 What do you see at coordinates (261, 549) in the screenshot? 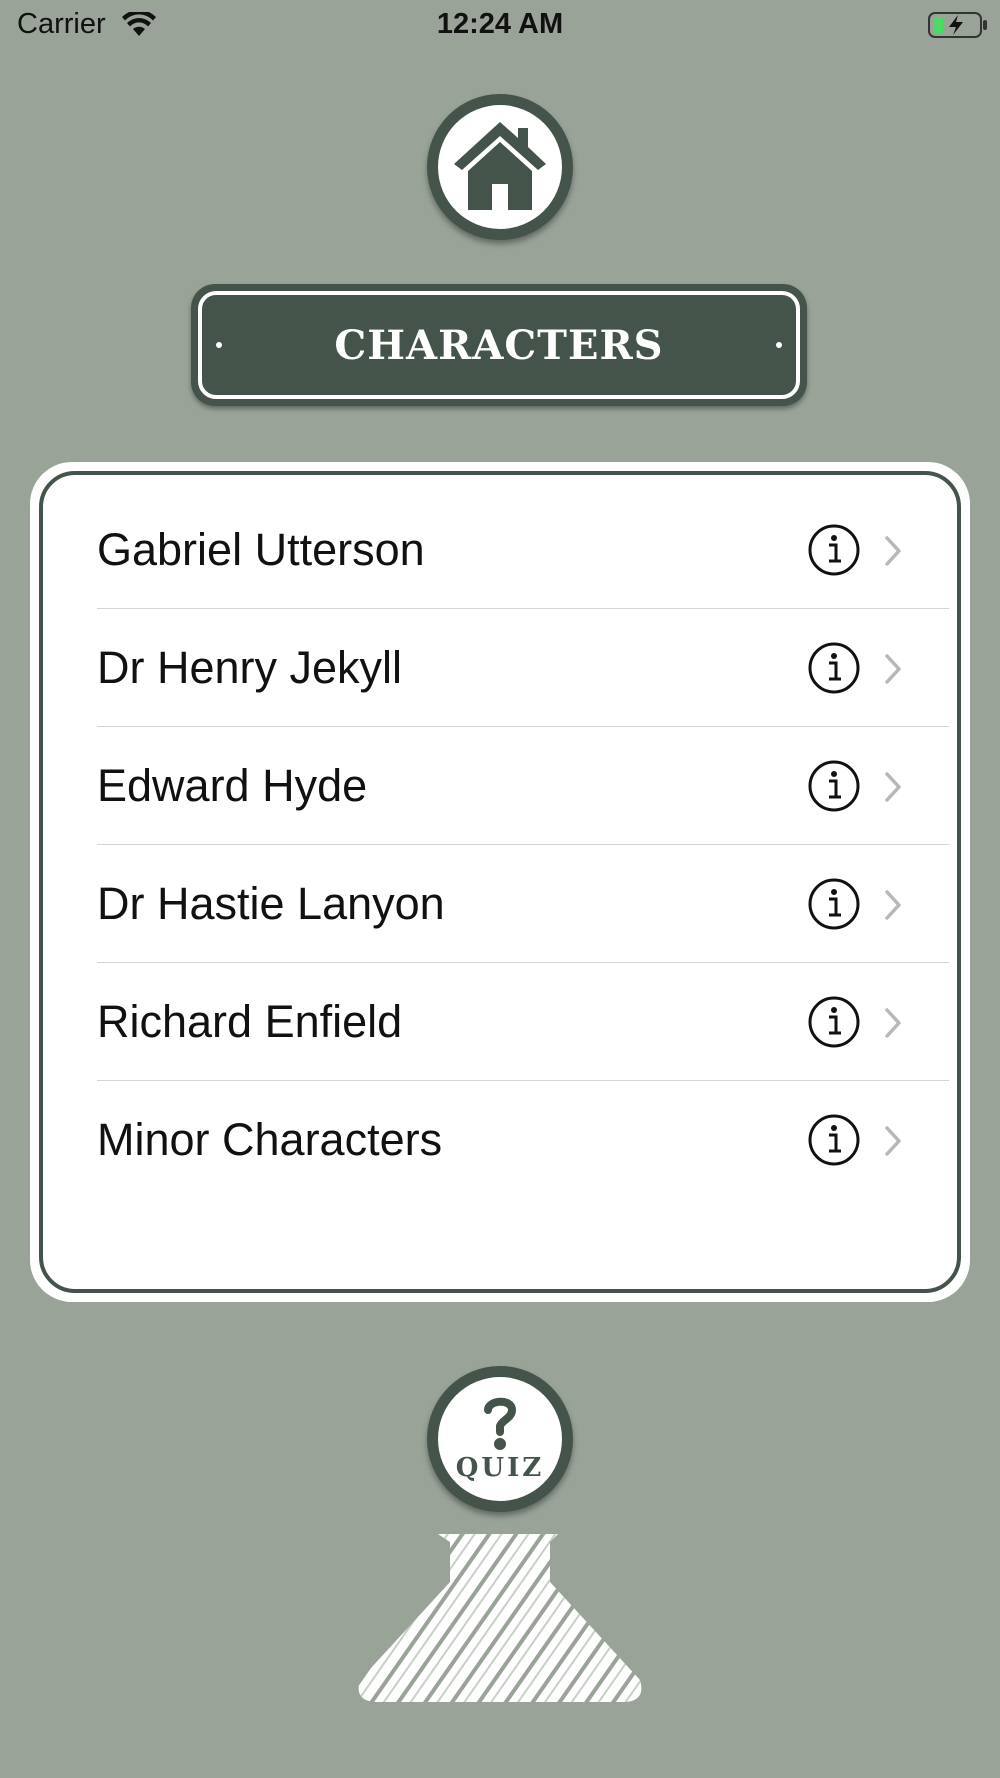
I see `list-item-label: Gabriel Utterson` at bounding box center [261, 549].